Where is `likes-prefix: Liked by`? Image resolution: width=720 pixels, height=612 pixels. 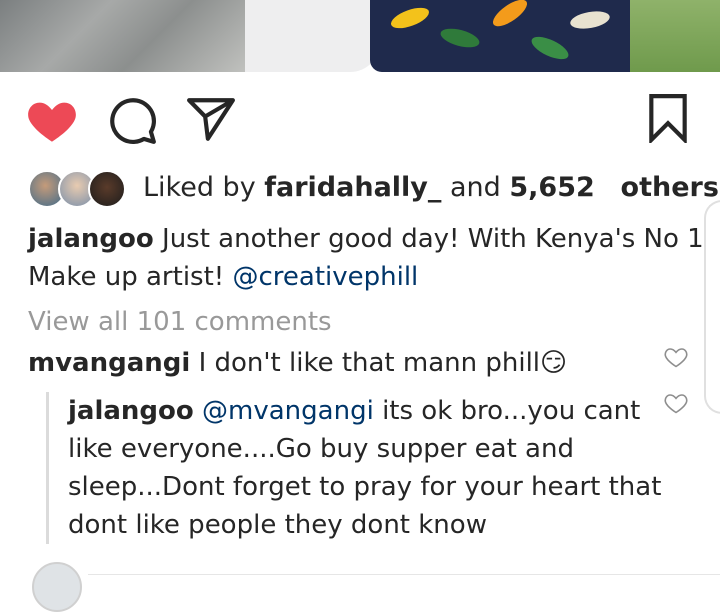 likes-prefix: Liked by is located at coordinates (199, 187).